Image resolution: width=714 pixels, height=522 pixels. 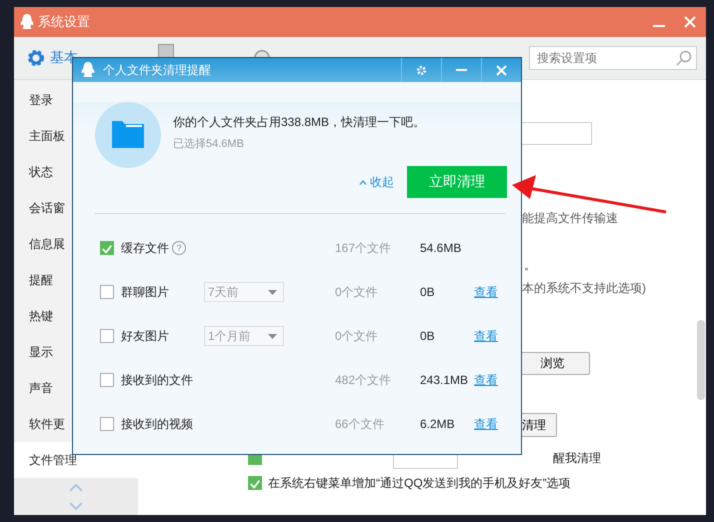 What do you see at coordinates (530, 265) in the screenshot?
I see `setting-text: 。` at bounding box center [530, 265].